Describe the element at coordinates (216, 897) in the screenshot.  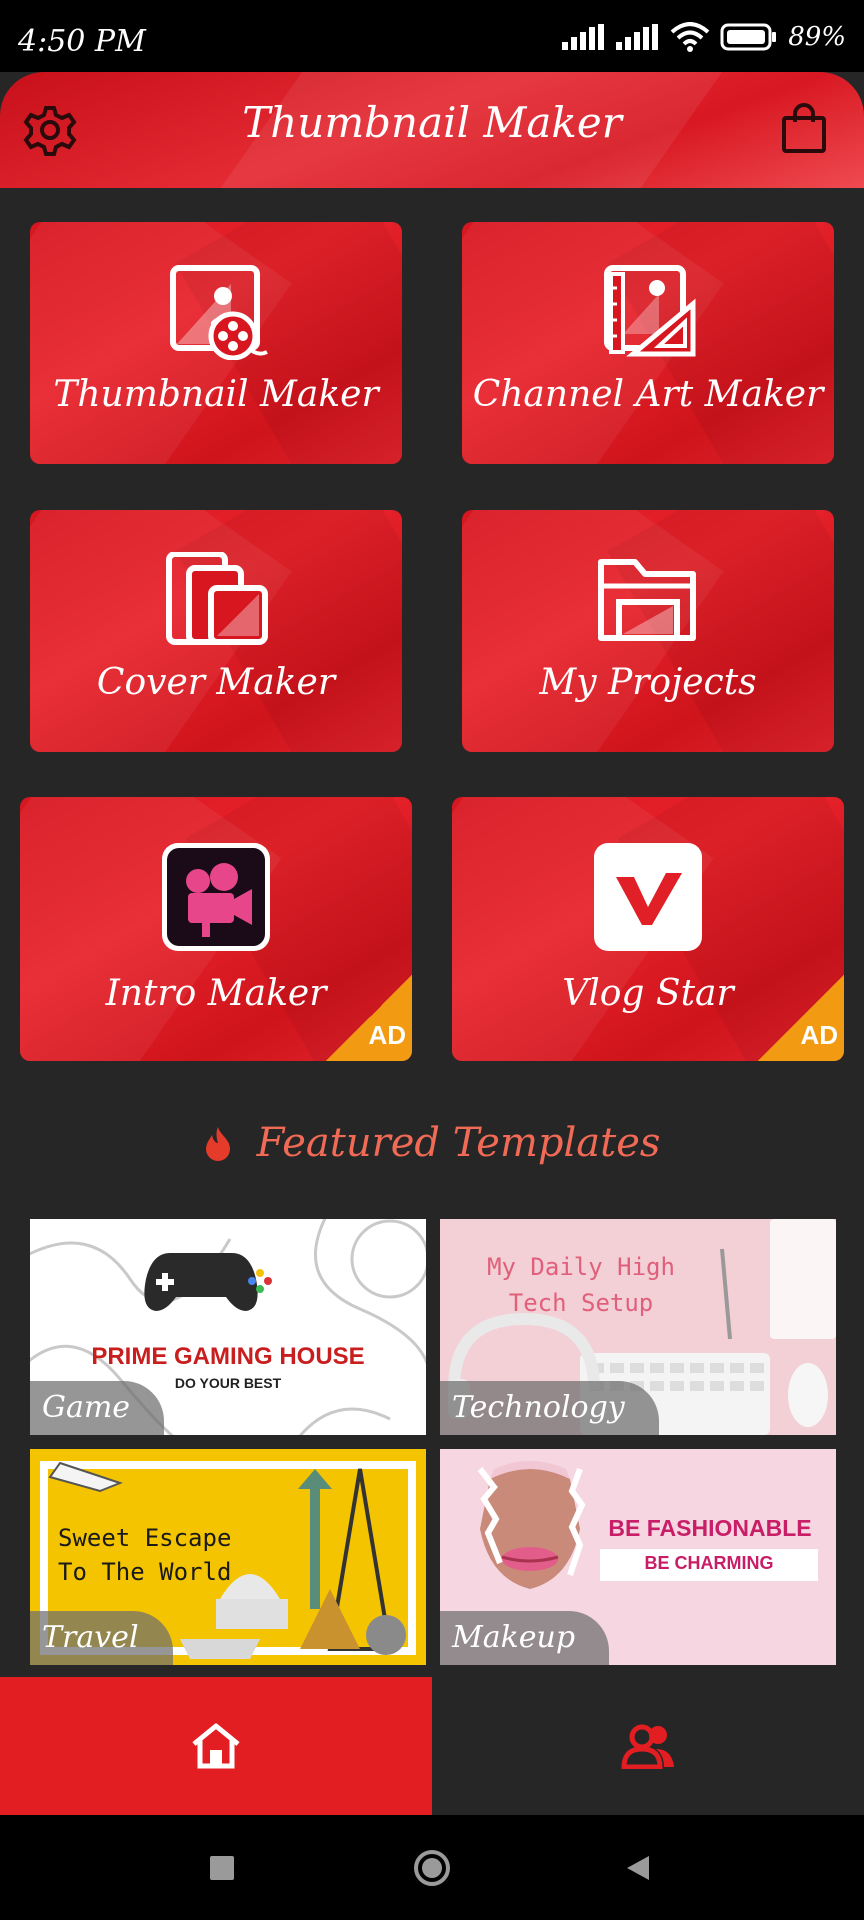
I see `intro-maker-app-icon` at that location.